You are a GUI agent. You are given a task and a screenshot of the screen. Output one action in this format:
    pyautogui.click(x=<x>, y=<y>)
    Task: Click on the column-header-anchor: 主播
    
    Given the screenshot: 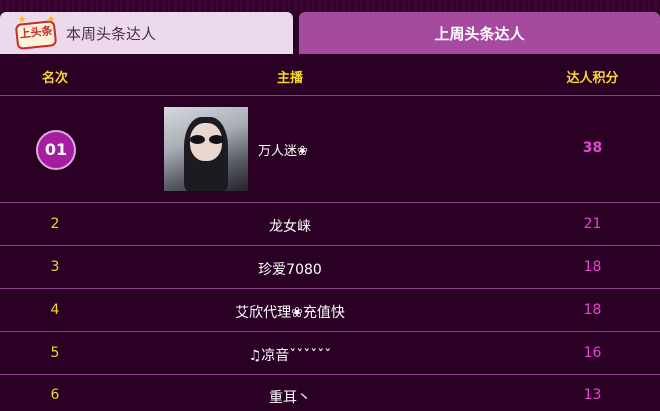 What is the action you would take?
    pyautogui.click(x=289, y=78)
    